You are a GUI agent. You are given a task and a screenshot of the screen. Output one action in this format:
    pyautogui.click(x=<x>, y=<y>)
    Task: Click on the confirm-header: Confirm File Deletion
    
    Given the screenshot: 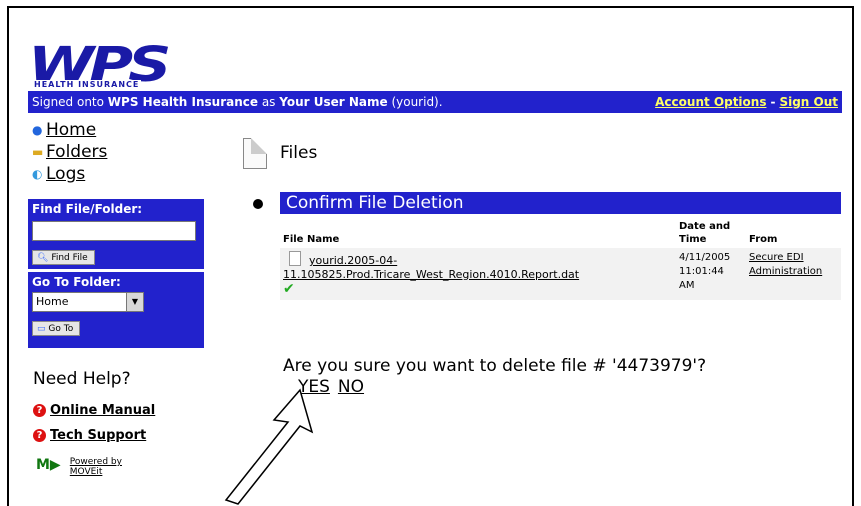 What is the action you would take?
    pyautogui.click(x=560, y=203)
    